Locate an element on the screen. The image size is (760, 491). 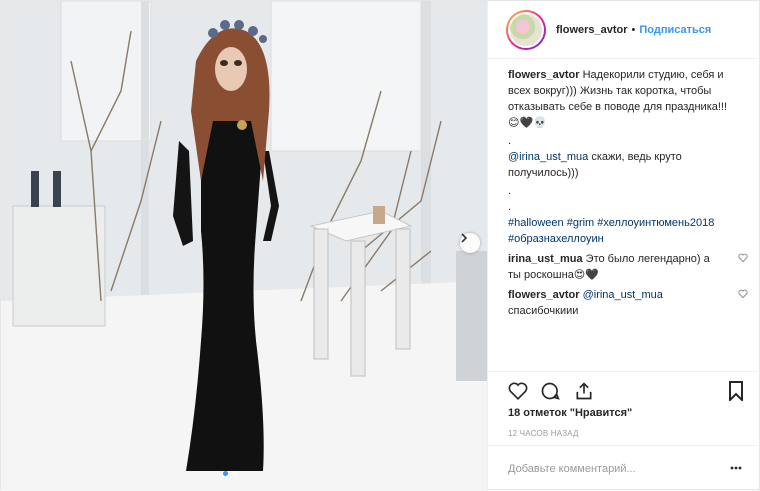
heart-icon is located at coordinates (518, 390).